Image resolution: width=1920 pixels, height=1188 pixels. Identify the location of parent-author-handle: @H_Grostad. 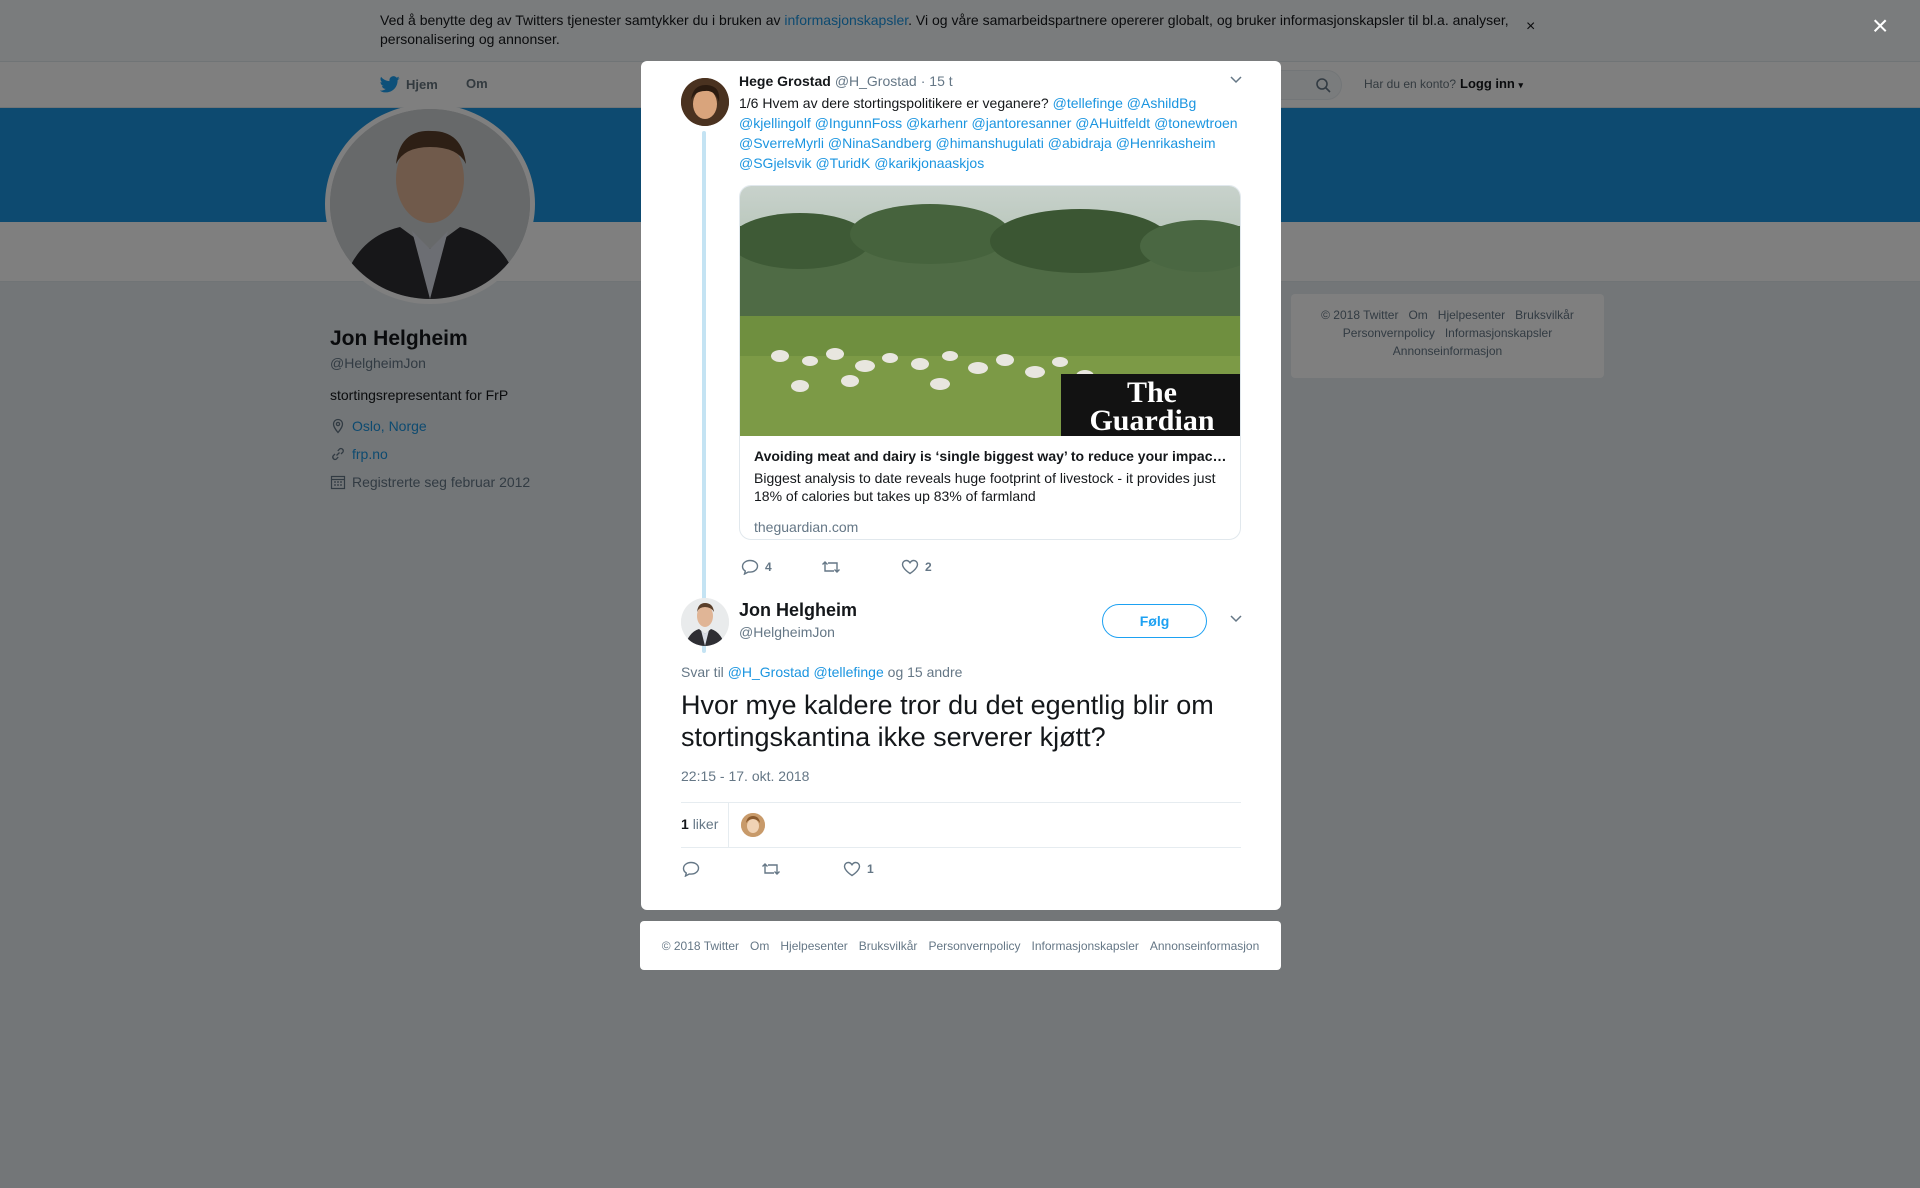
(876, 81).